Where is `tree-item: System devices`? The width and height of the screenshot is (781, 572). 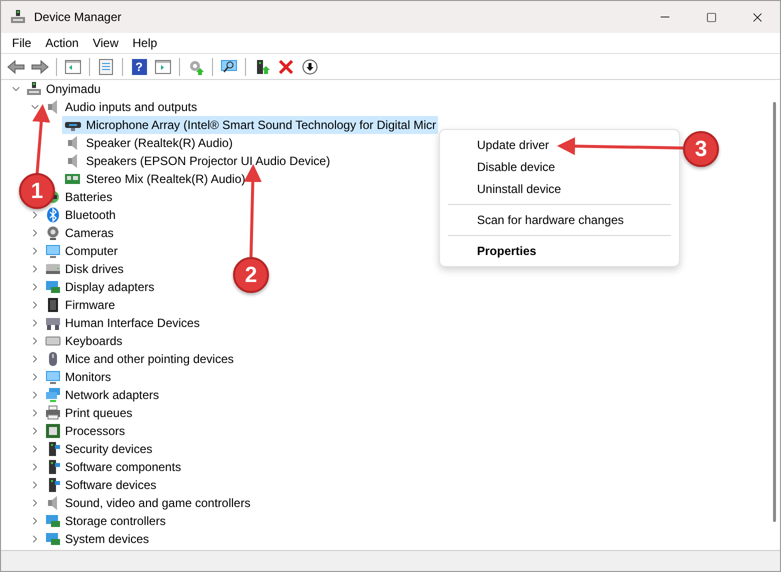 tree-item: System devices is located at coordinates (107, 539).